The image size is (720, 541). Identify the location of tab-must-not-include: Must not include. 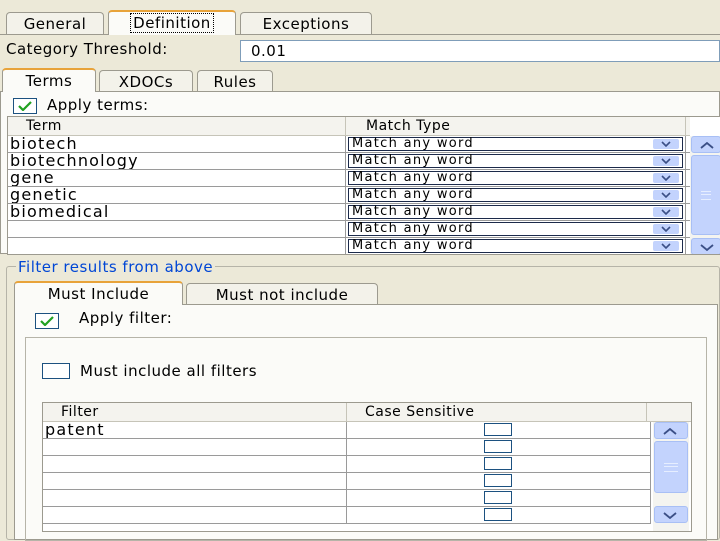
(282, 293).